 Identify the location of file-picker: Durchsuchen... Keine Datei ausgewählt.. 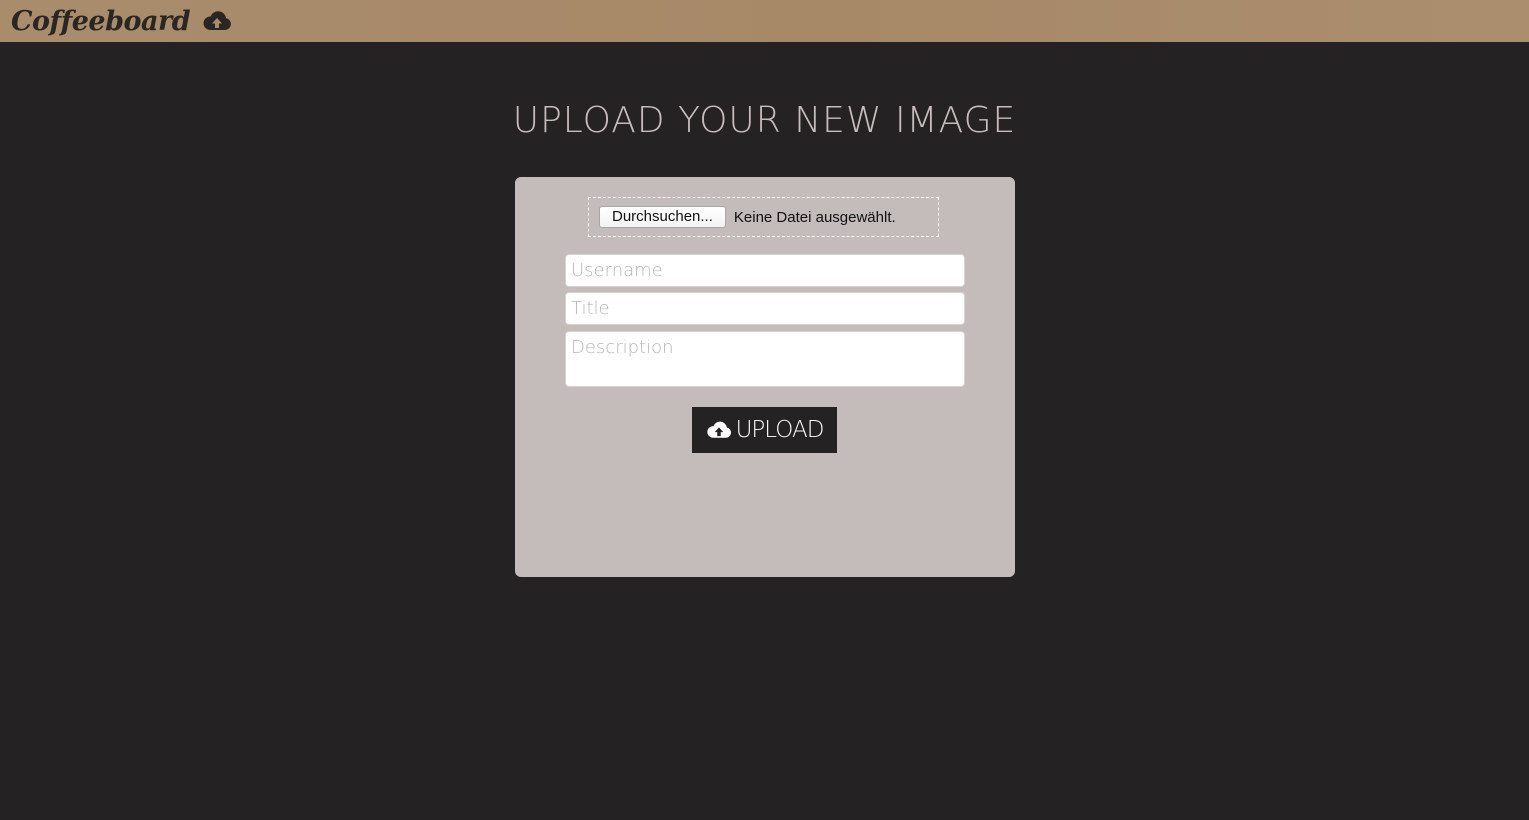
(763, 217).